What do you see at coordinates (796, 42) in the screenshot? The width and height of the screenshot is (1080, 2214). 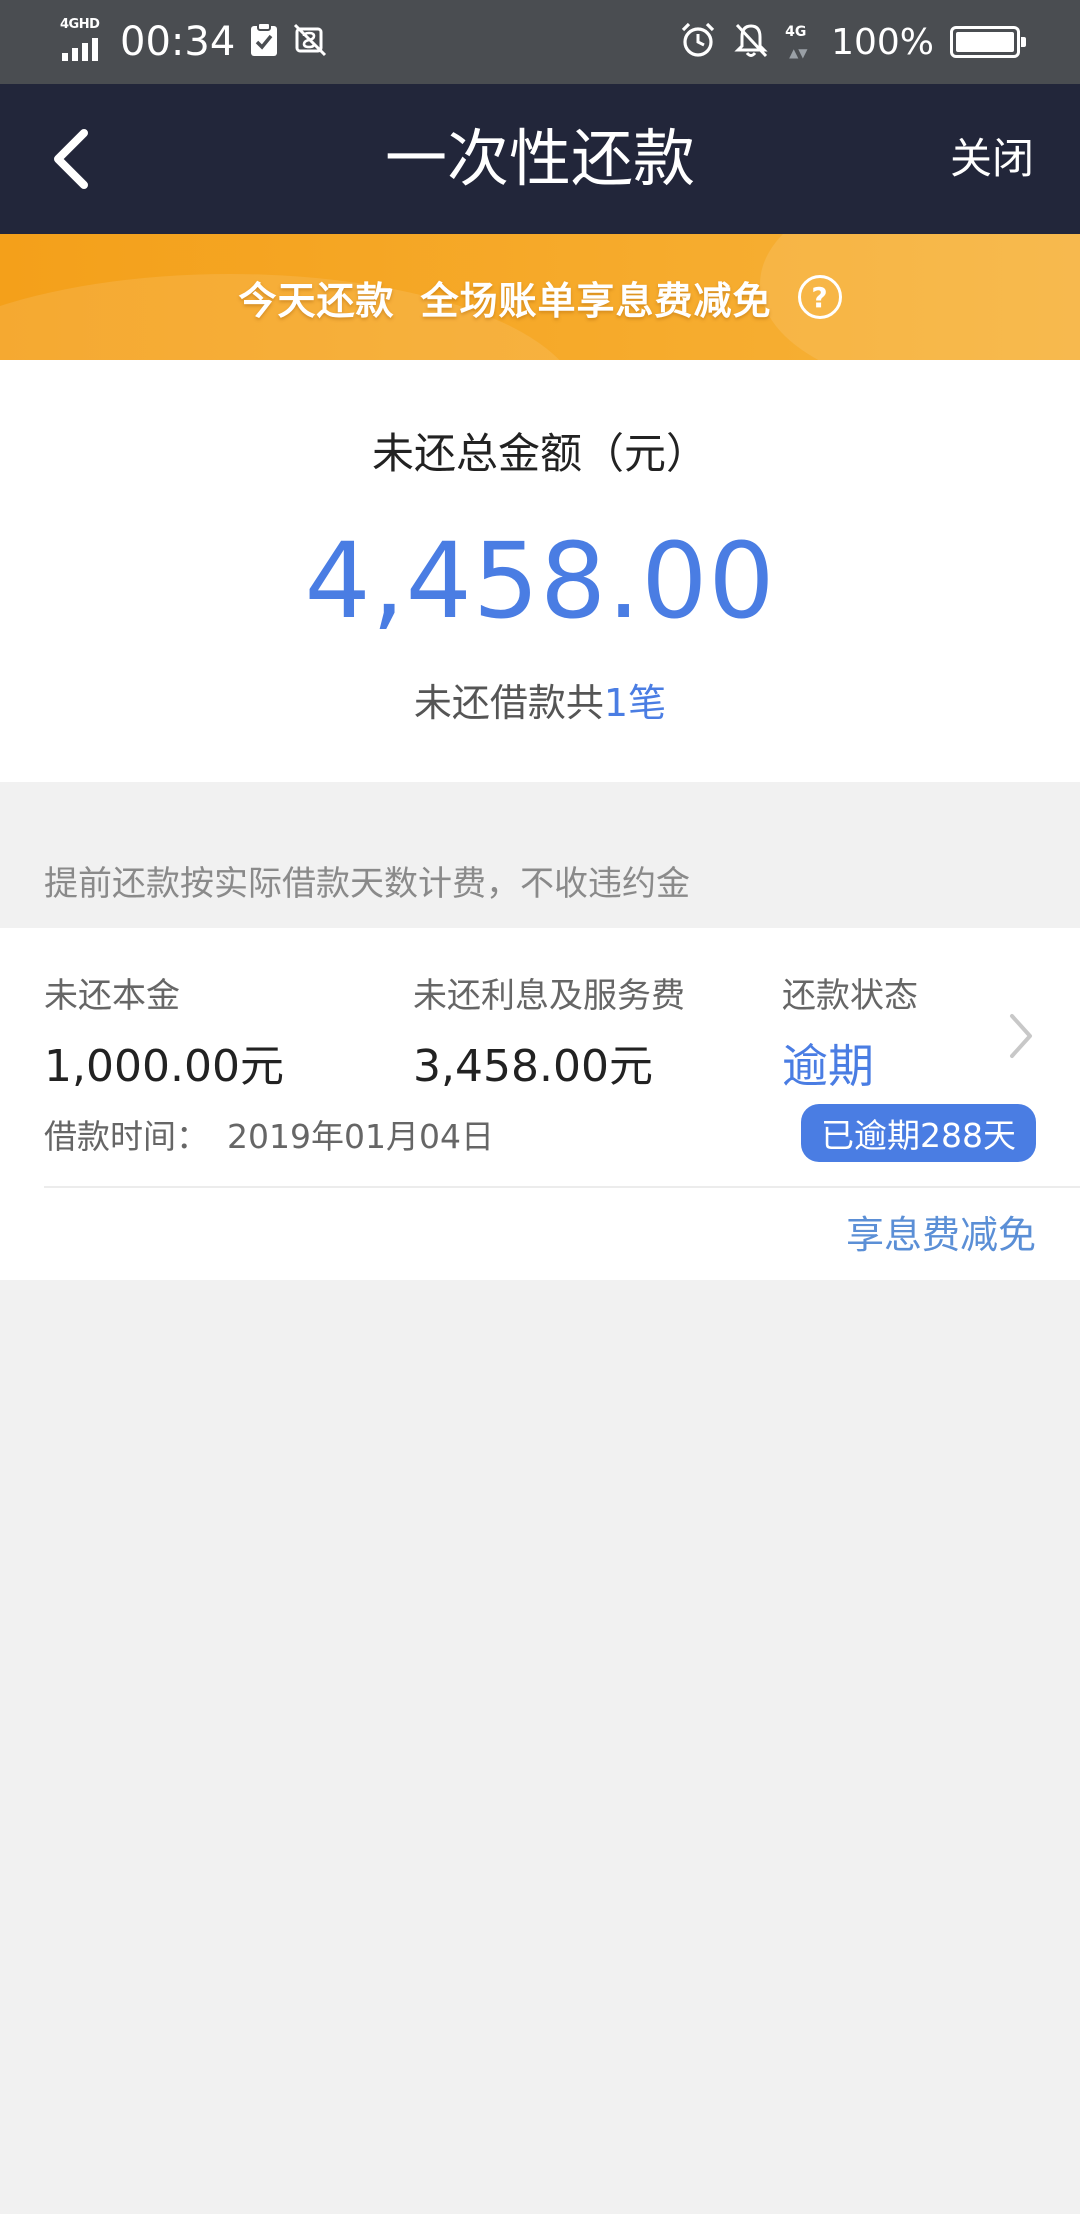 I see `mobile-data-icon: 4G ▲▼` at bounding box center [796, 42].